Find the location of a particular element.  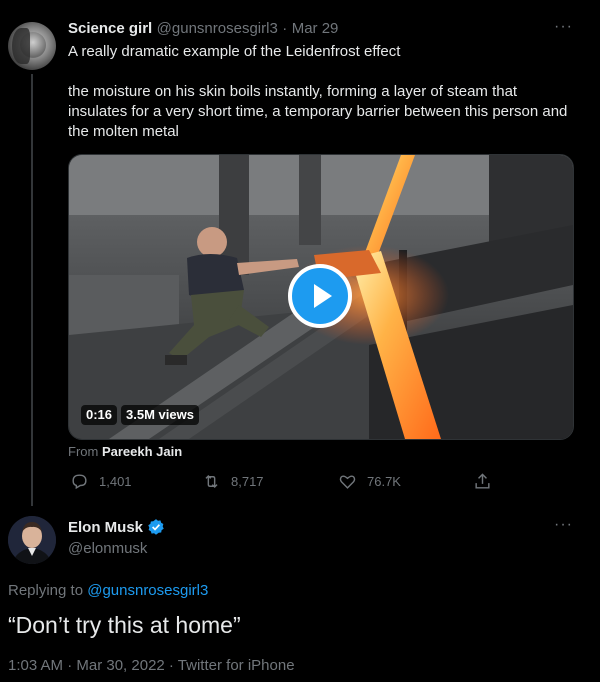

retweet-count: 8,717 is located at coordinates (247, 481).